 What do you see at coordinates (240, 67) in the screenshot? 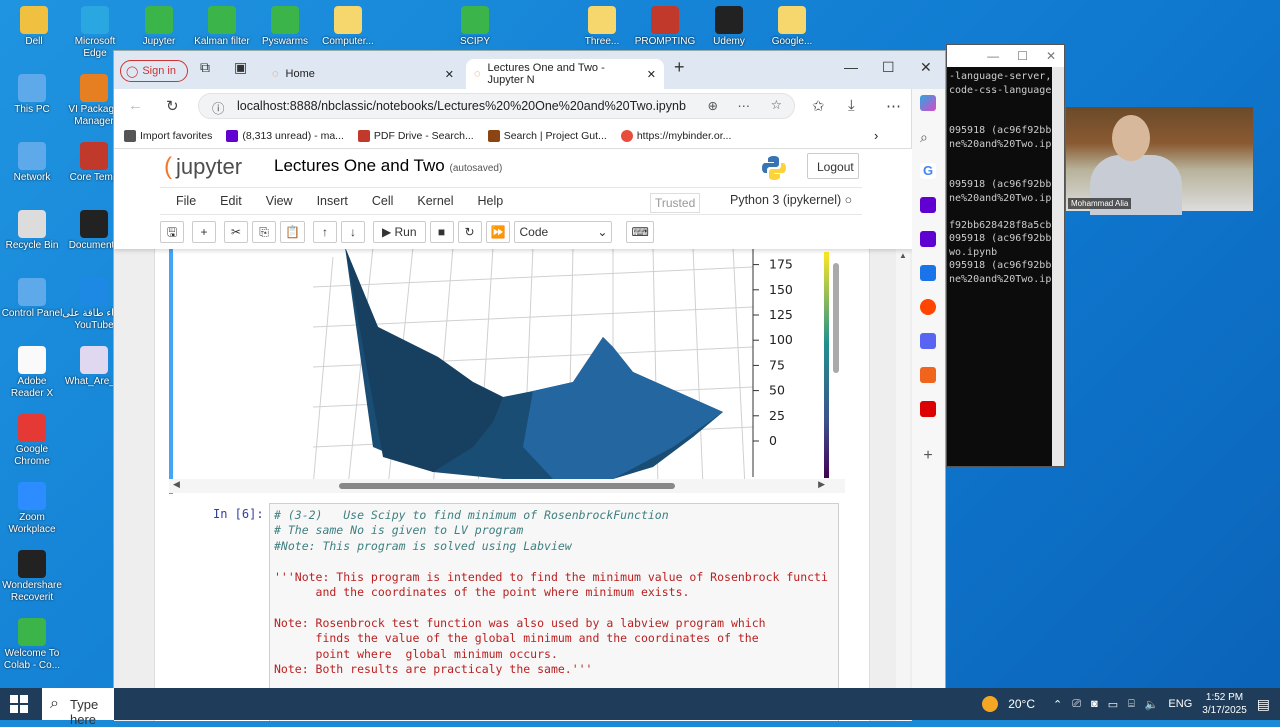
I see `tab-actions-icon: ▣` at bounding box center [240, 67].